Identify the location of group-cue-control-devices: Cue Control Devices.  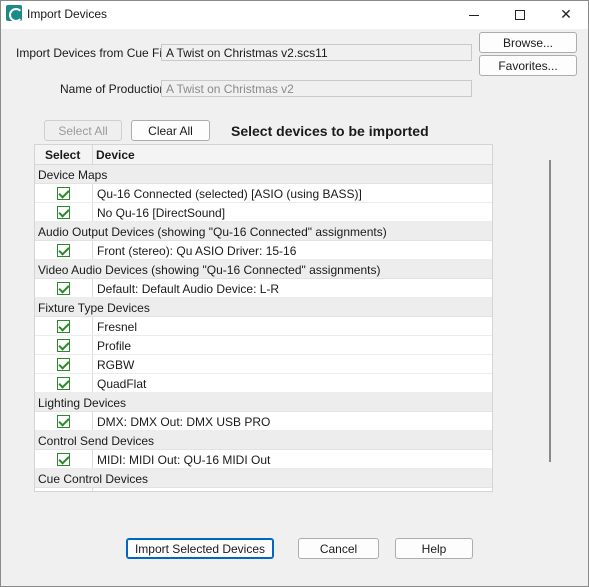
(263, 478).